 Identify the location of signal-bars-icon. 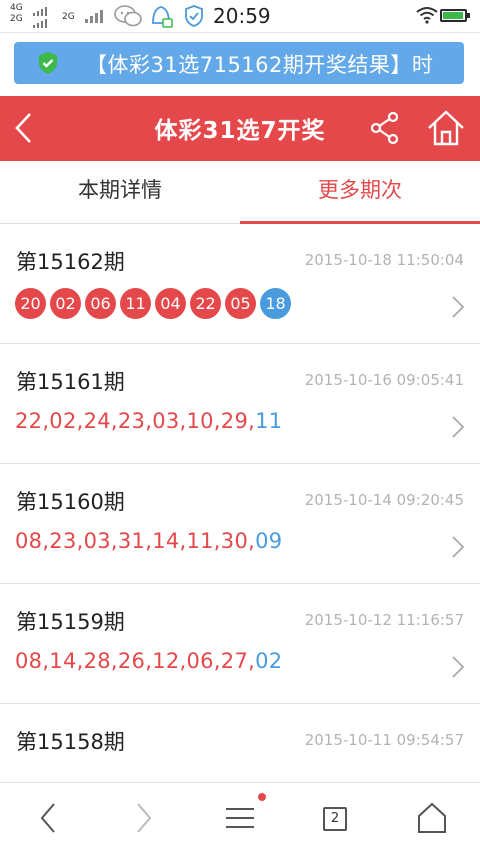
(42, 19).